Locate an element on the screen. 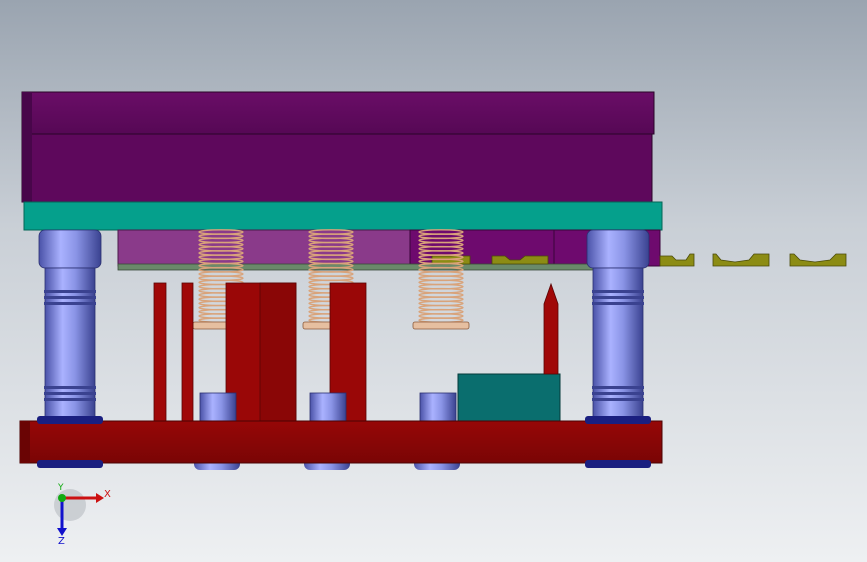 The width and height of the screenshot is (867, 562). spring-washer is located at coordinates (441, 325).